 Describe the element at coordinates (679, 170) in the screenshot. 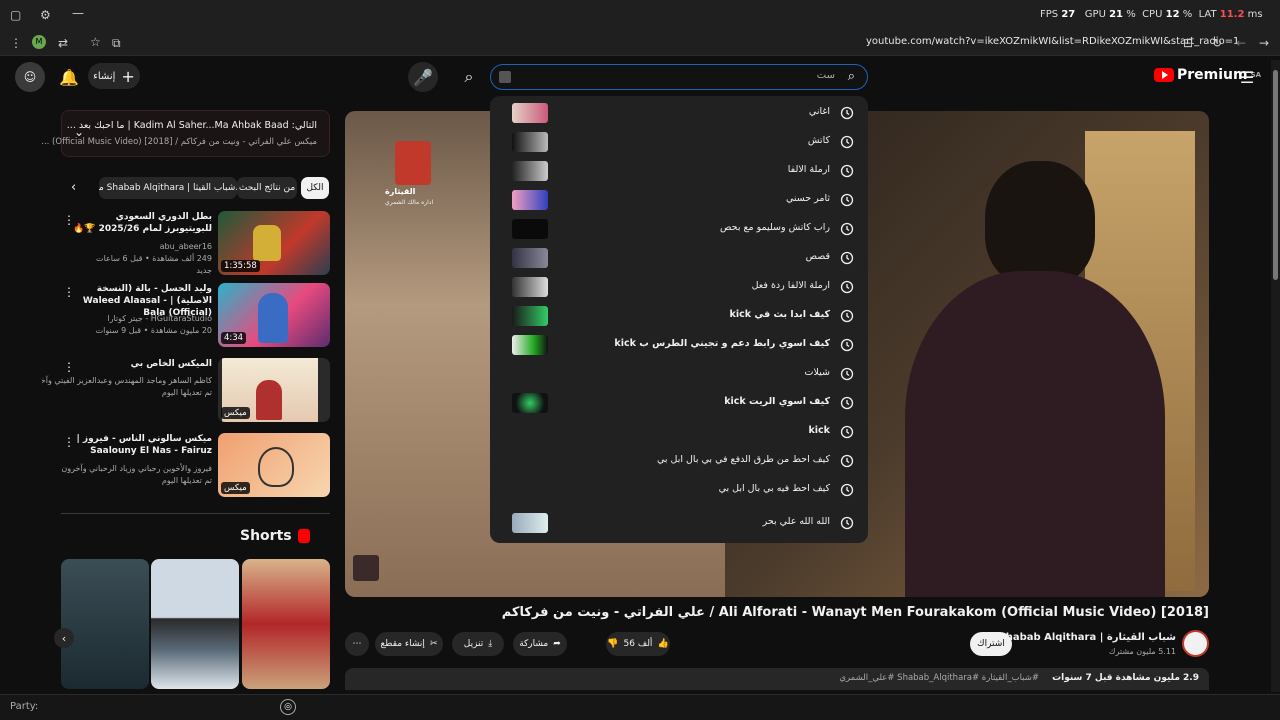

I see `suggestion-item: ارملة الالفا` at that location.